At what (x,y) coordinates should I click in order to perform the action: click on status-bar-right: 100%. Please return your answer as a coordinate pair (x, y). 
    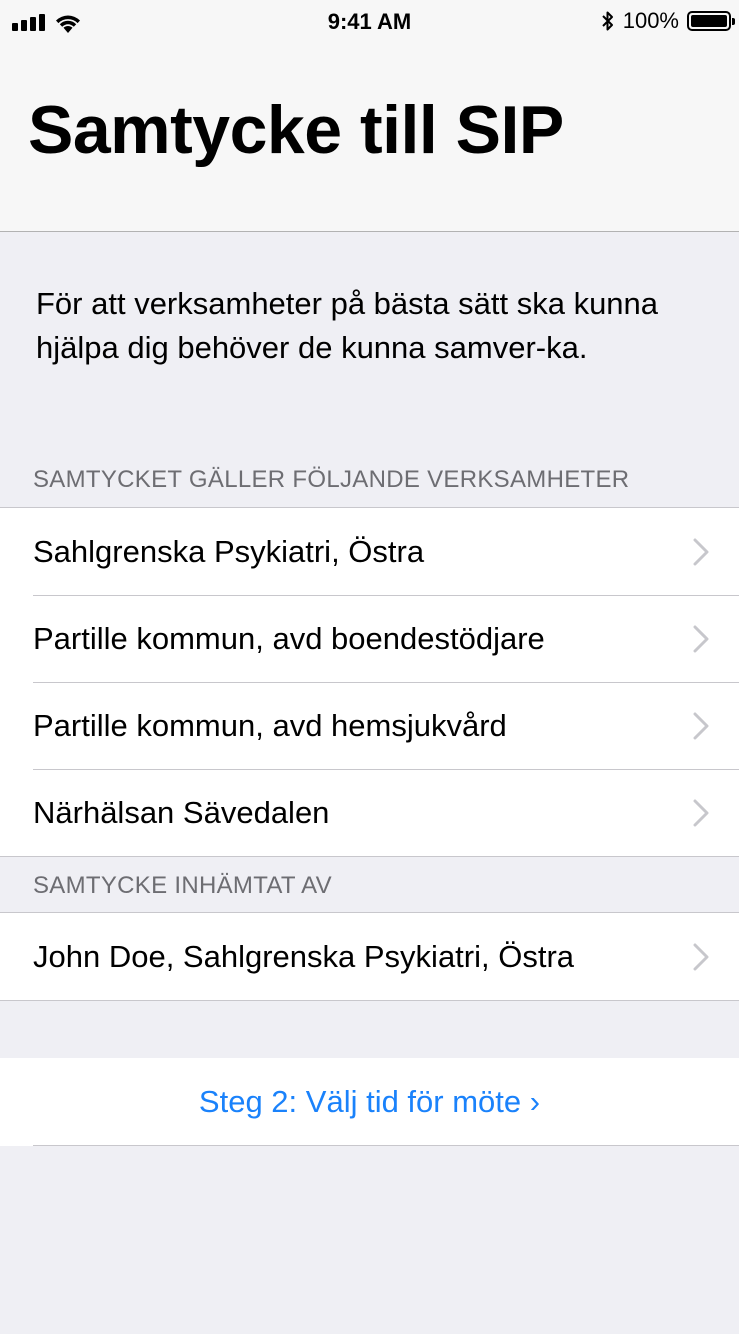
    Looking at the image, I should click on (668, 21).